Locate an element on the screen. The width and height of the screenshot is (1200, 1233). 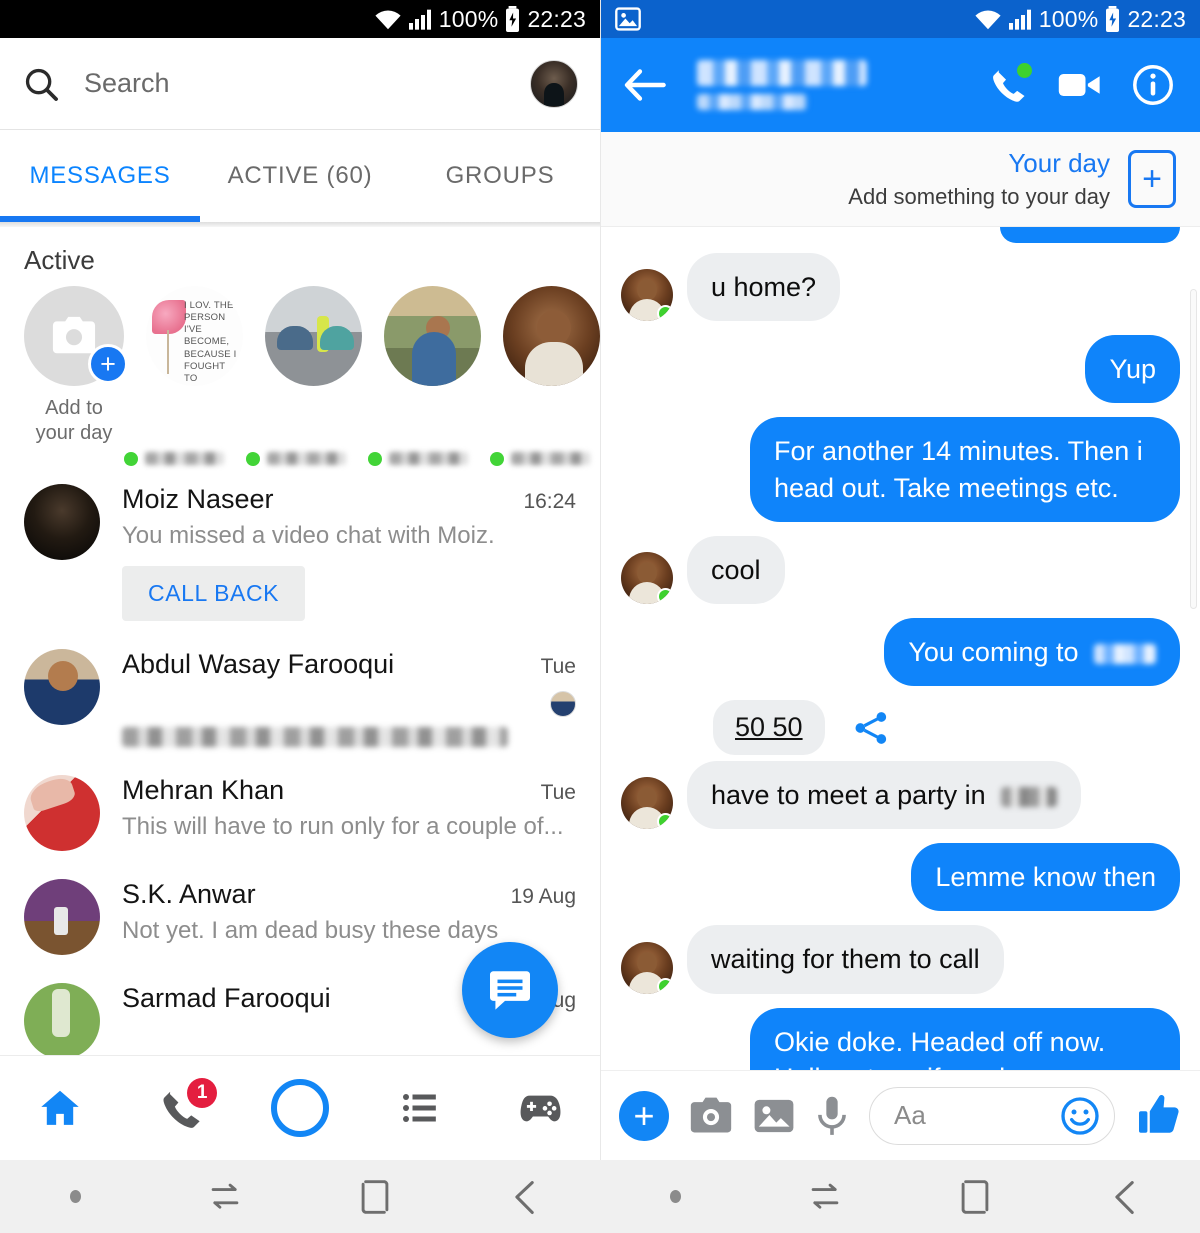
your-day-title: Your day is located at coordinates (1059, 163).